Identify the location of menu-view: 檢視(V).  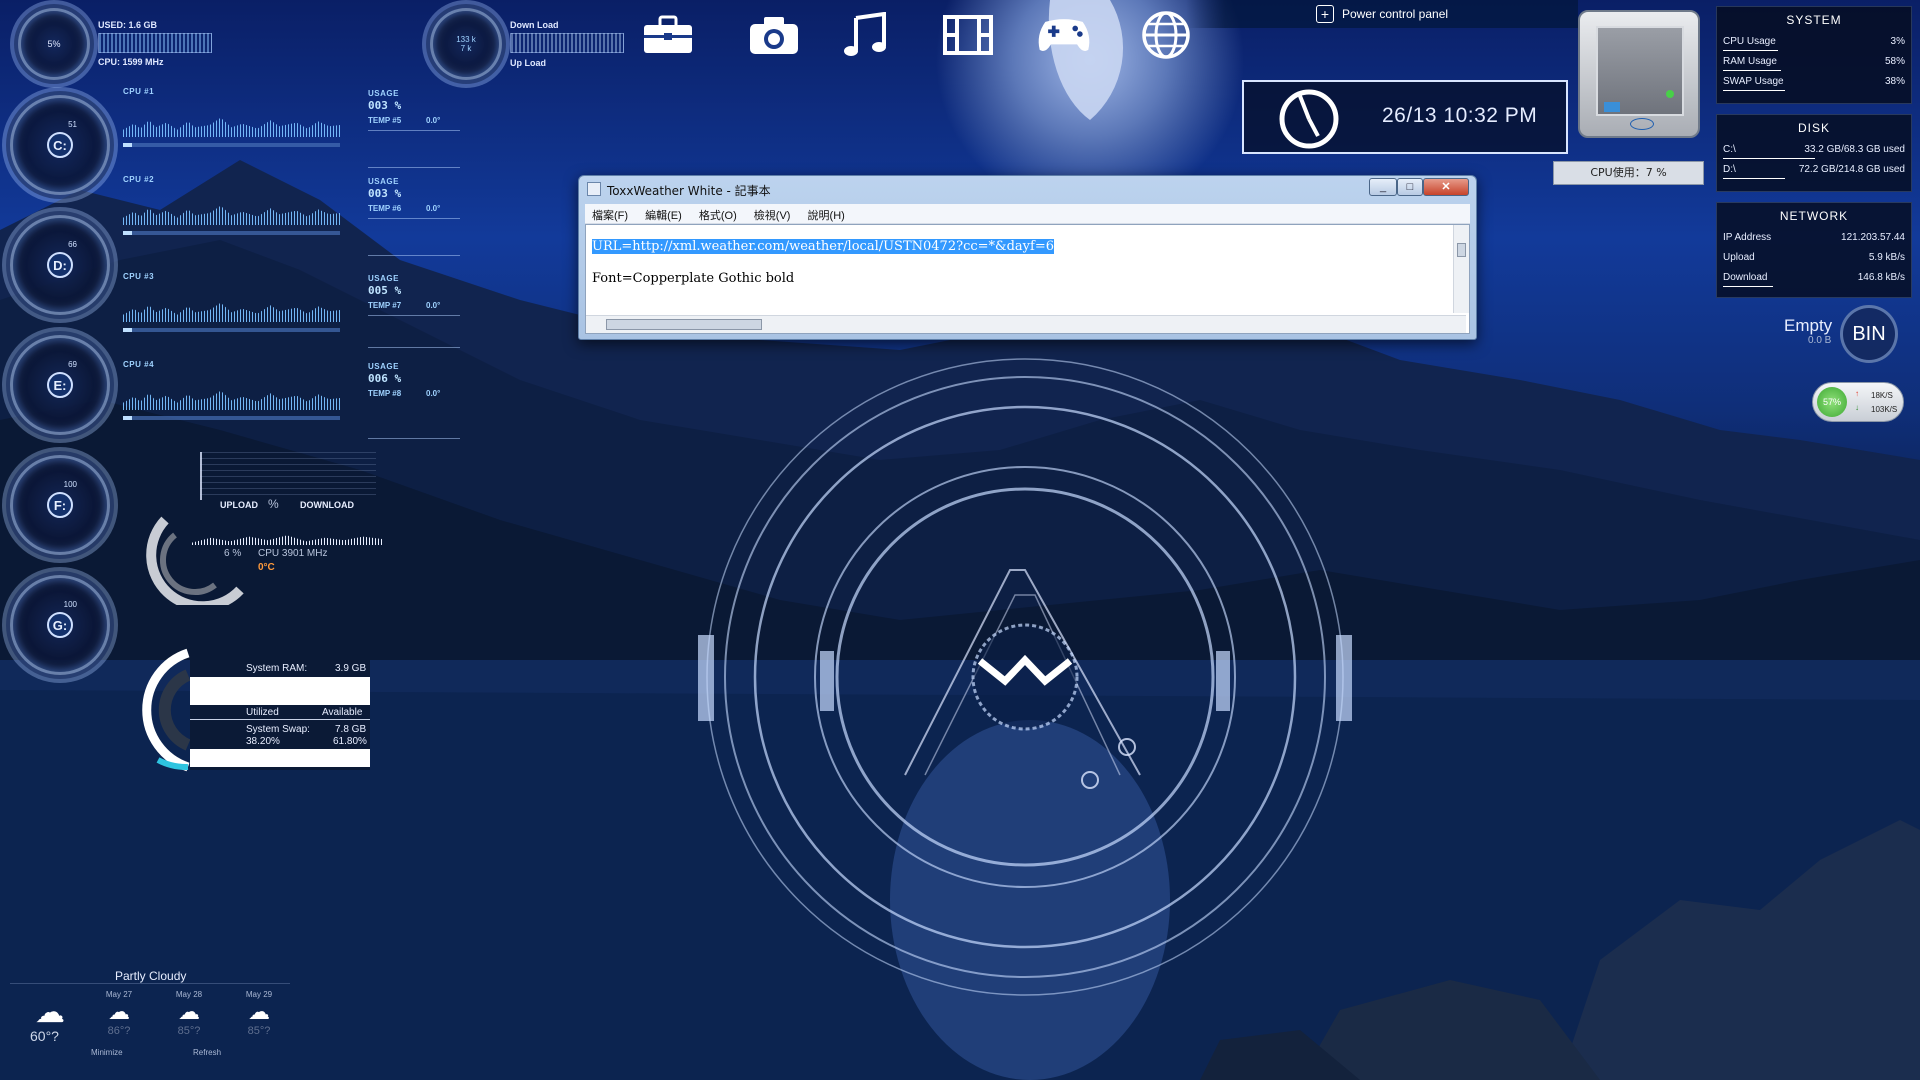
(772, 213).